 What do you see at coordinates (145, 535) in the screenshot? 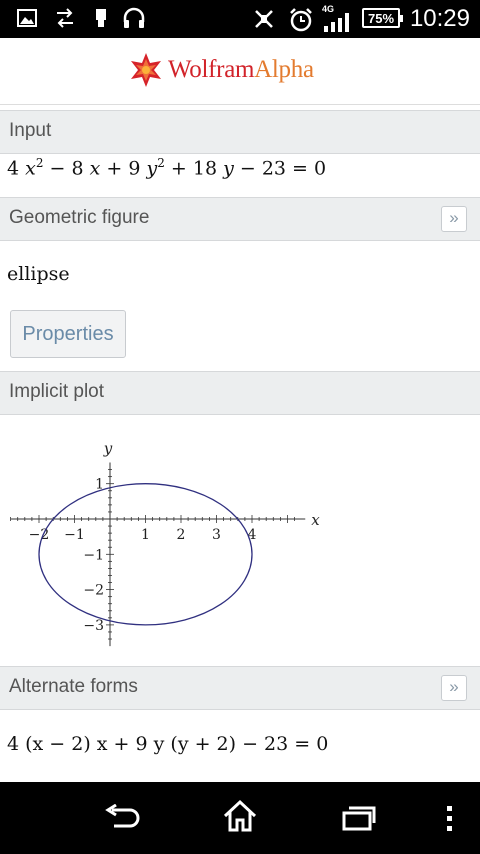
I see `x-tick-label: 1` at bounding box center [145, 535].